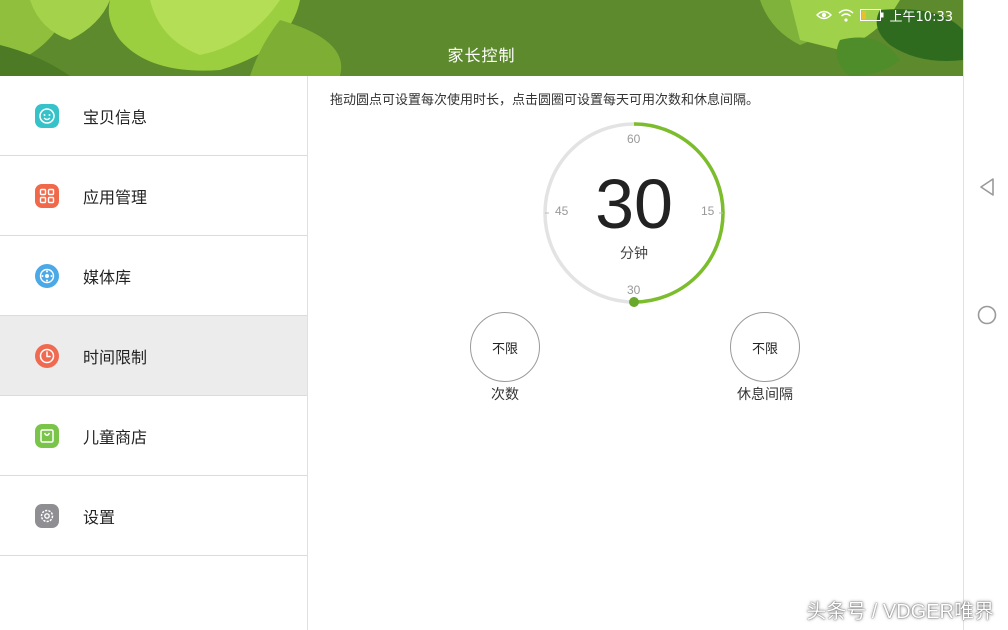 The image size is (1008, 630). What do you see at coordinates (153, 116) in the screenshot?
I see `sidebar-item-baby-info: 宝贝信息` at bounding box center [153, 116].